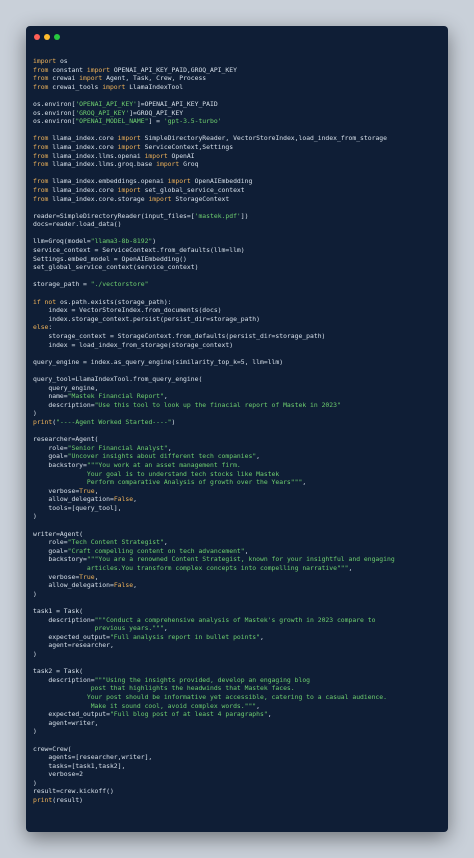 Image resolution: width=474 pixels, height=858 pixels. What do you see at coordinates (57, 37) in the screenshot?
I see `maximize-dot-icon` at bounding box center [57, 37].